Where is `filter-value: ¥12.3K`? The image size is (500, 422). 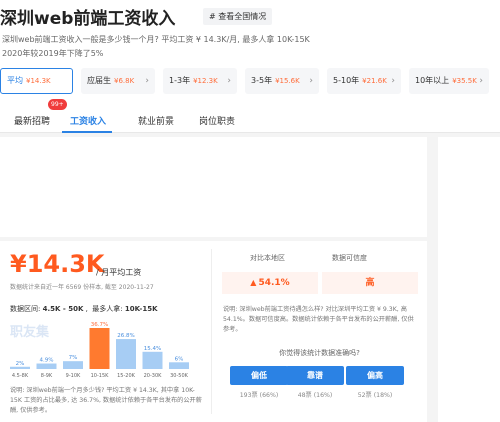 filter-value: ¥12.3K is located at coordinates (205, 81).